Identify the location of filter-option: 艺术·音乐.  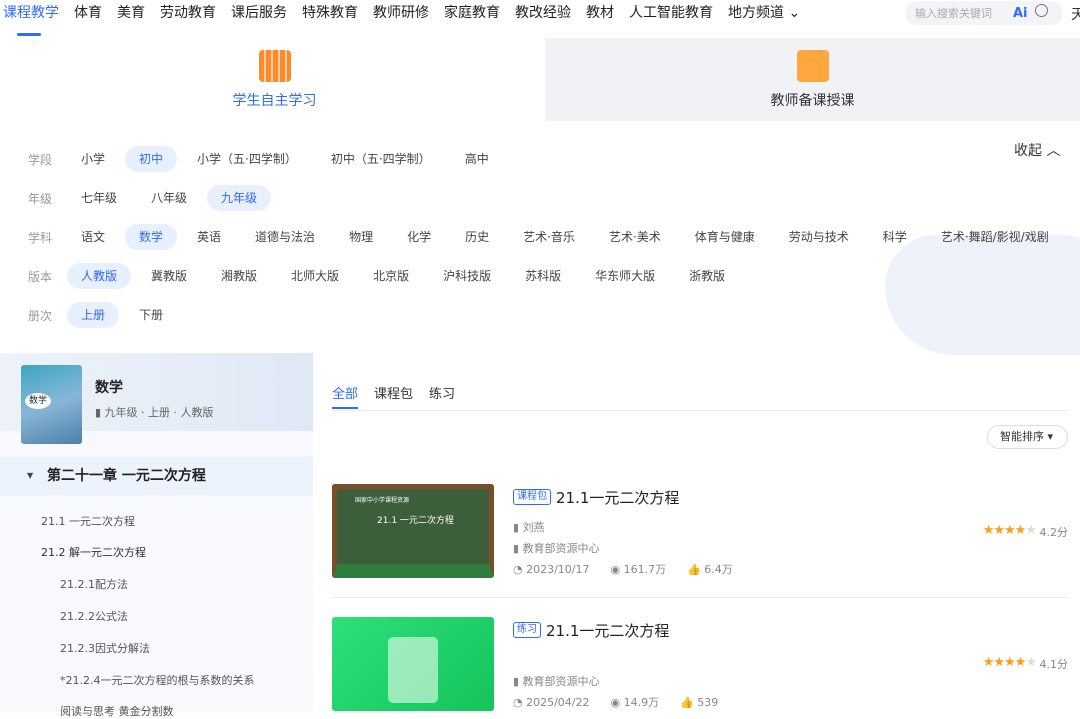
(549, 237).